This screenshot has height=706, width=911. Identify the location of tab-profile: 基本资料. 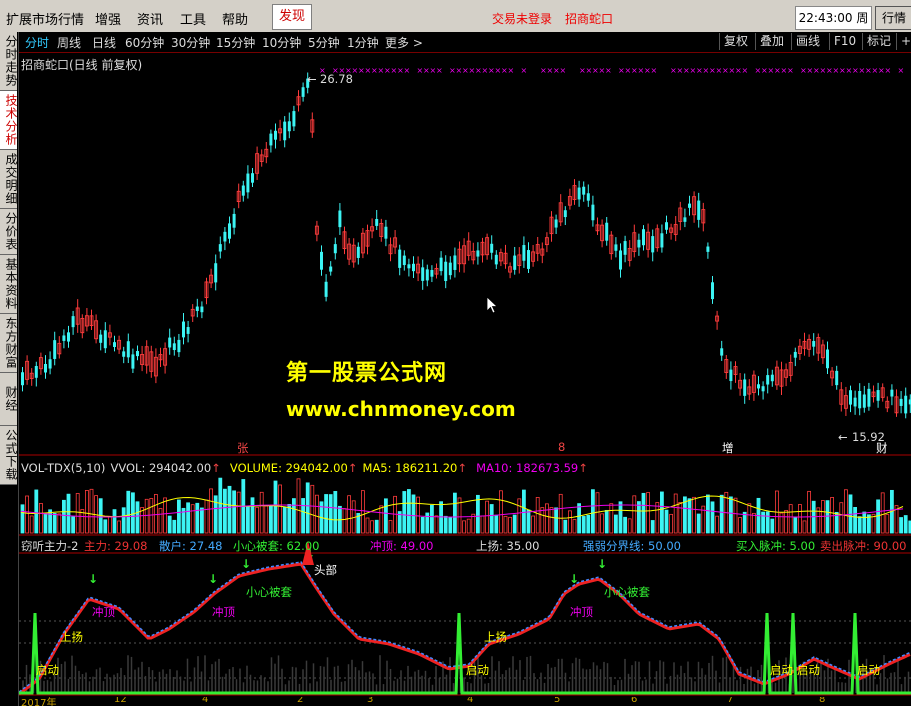
(9, 284).